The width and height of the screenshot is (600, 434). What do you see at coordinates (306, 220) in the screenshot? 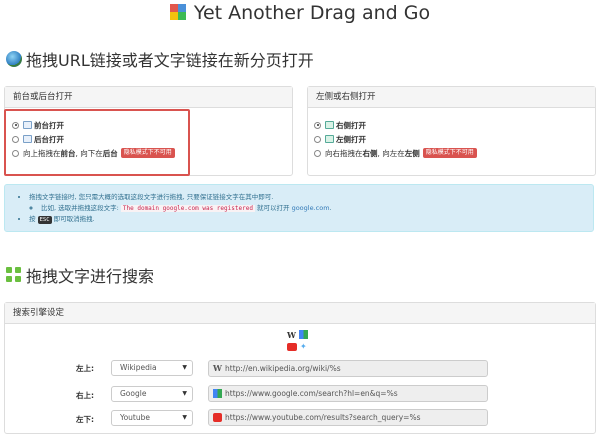
I see `info-line-esc: 按 ESC 即可取消拖拽.` at bounding box center [306, 220].